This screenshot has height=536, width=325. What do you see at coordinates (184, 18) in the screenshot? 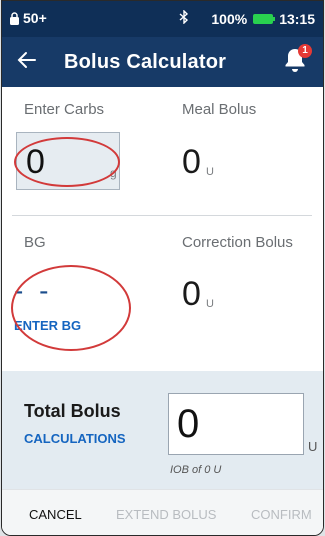
I see `bluetooth-icon` at bounding box center [184, 18].